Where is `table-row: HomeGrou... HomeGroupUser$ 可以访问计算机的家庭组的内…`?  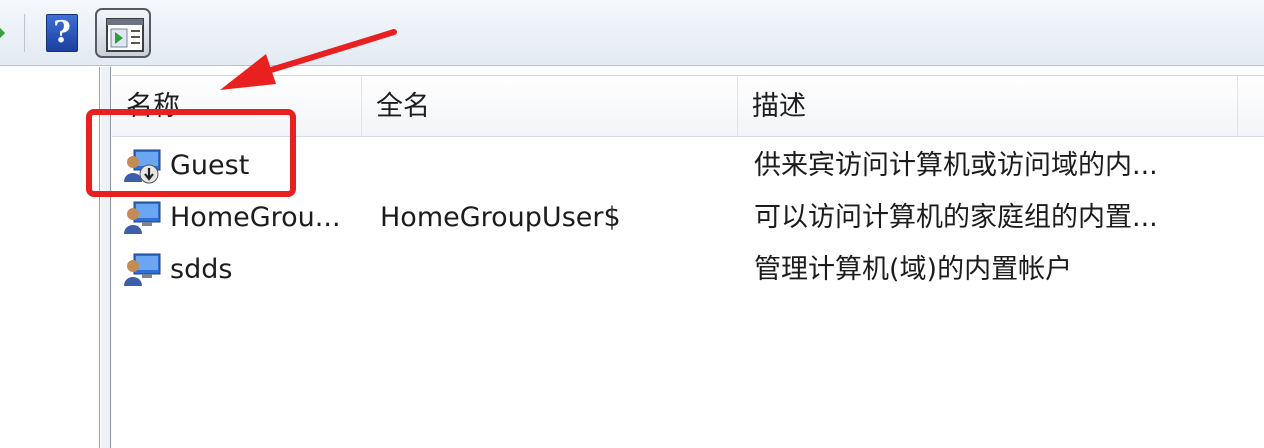
table-row: HomeGrou... HomeGroupUser$ 可以访问计算机的家庭组的内… is located at coordinates (688, 218).